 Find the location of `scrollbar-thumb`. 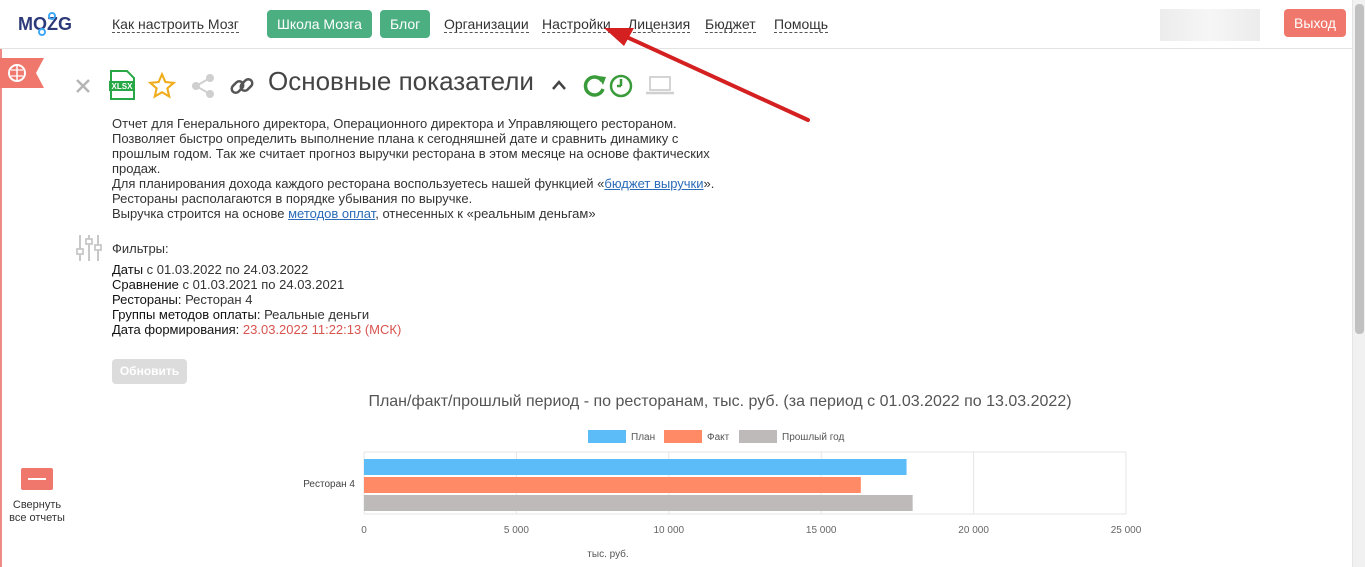

scrollbar-thumb is located at coordinates (1359, 169).